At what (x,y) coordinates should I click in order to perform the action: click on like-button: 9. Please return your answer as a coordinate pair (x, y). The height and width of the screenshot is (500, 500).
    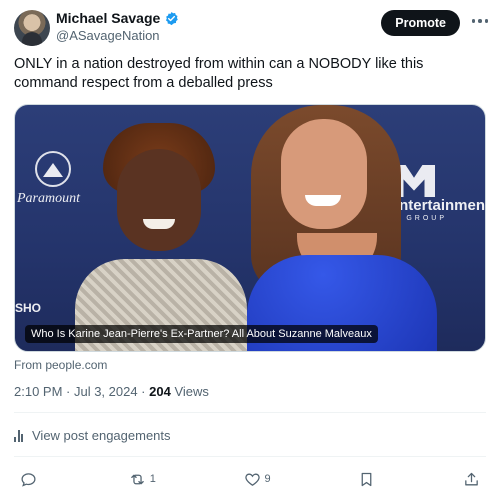
    Looking at the image, I should click on (257, 479).